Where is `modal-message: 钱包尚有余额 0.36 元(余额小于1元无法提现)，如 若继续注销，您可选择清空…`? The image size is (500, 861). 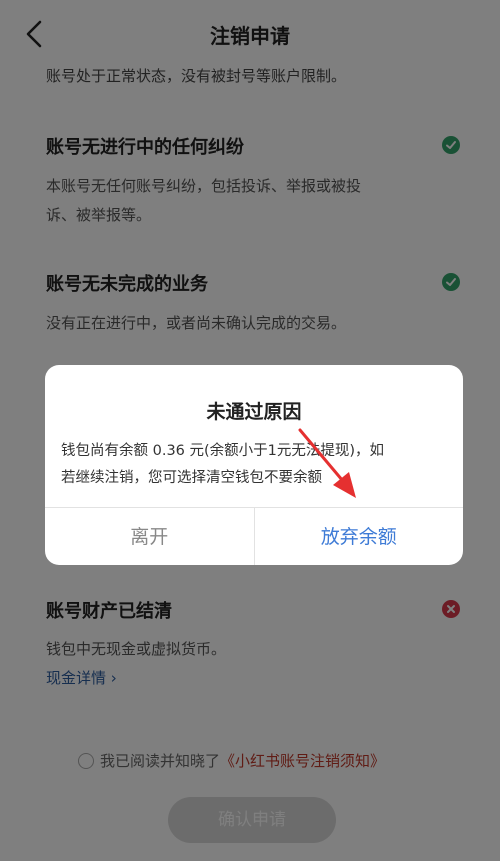 modal-message: 钱包尚有余额 0.36 元(余额小于1元无法提现)，如 若继续注销，您可选择清空… is located at coordinates (256, 465).